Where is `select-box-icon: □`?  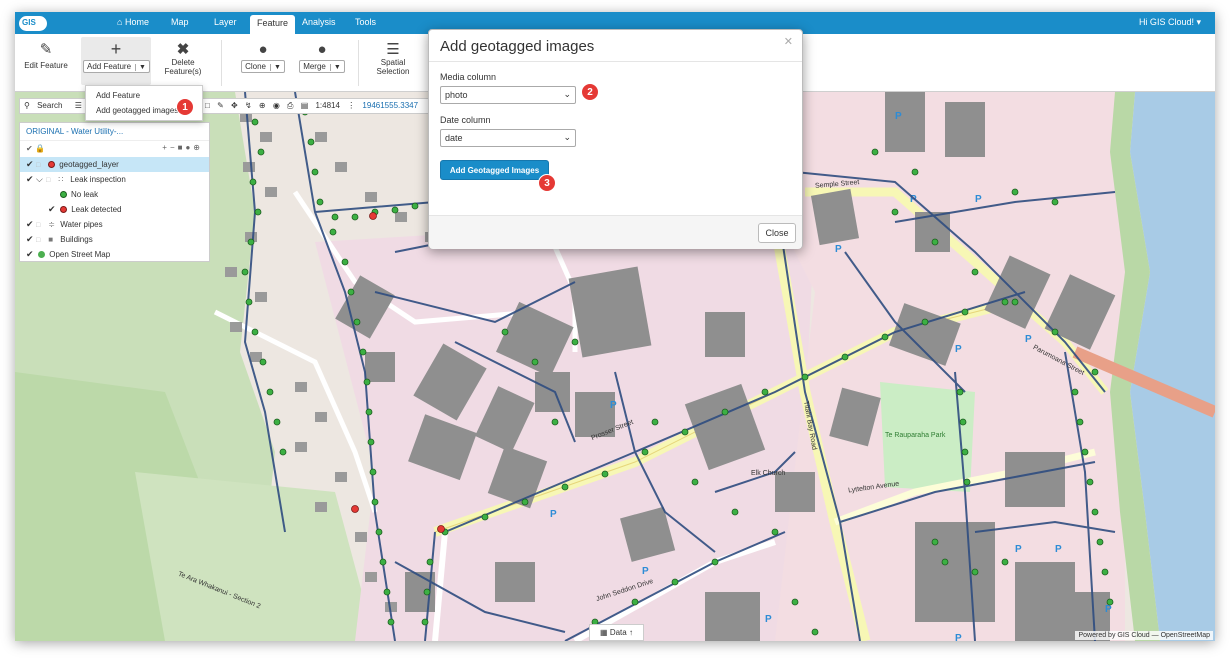
select-box-icon: □ is located at coordinates (207, 105).